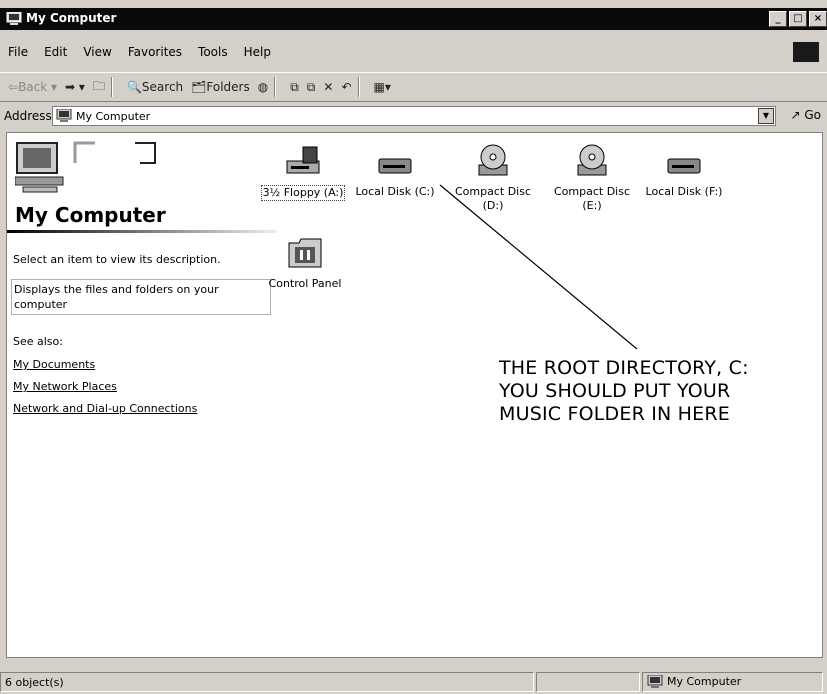 The height and width of the screenshot is (694, 827). I want to click on folders-icon: 🗂, so click(199, 87).